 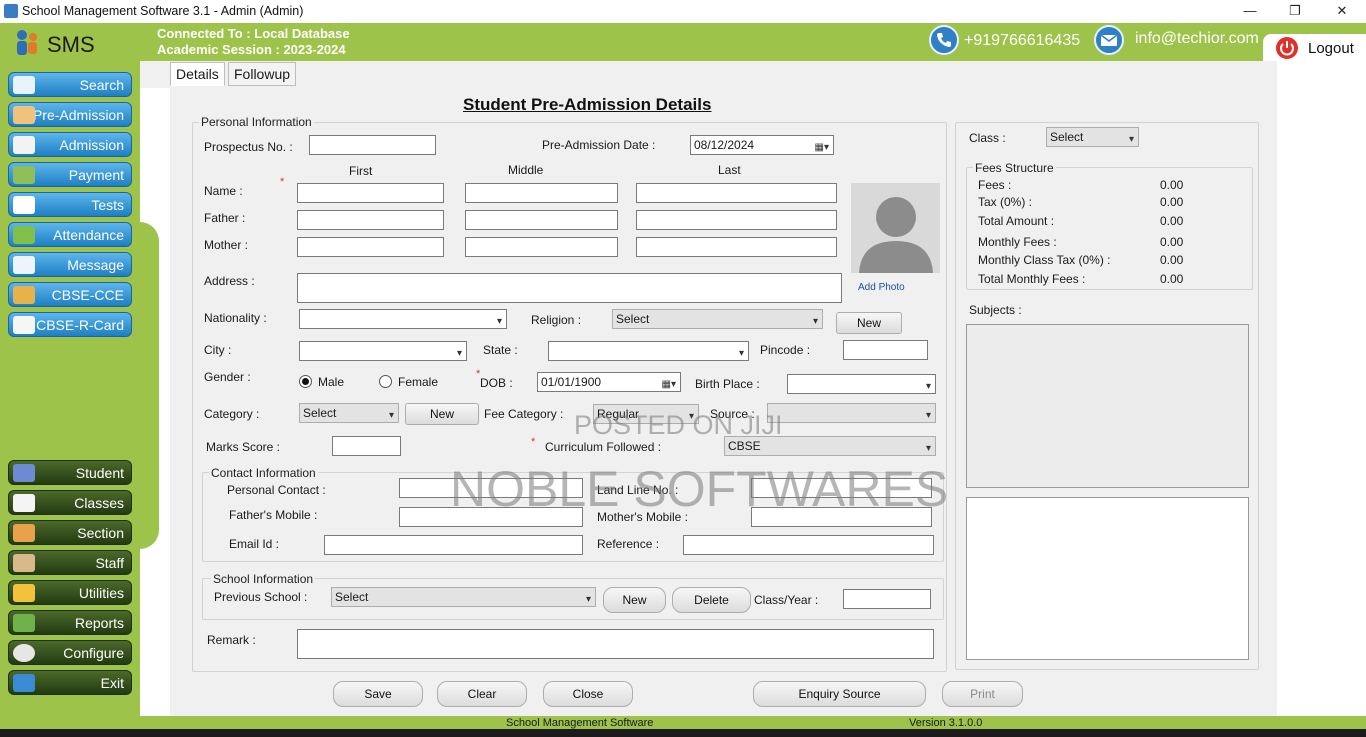 I want to click on status-version: Version 3.1.0.0, so click(x=946, y=723).